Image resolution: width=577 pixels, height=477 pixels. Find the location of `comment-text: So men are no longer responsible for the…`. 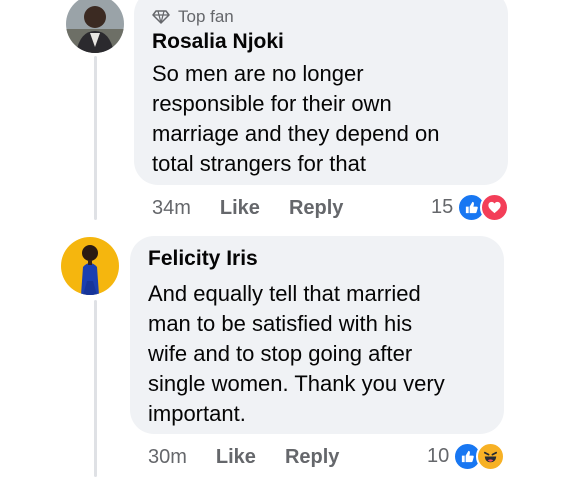

comment-text: So men are no longer responsible for the… is located at coordinates (296, 118).